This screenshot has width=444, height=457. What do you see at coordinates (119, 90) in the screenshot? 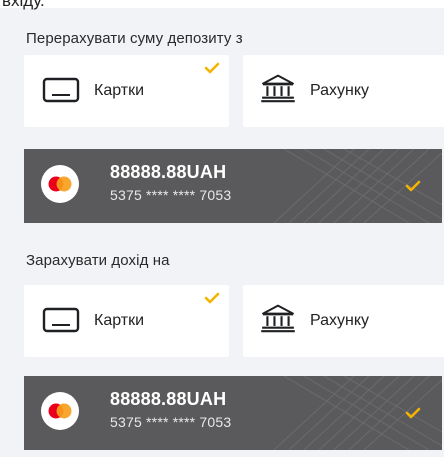
I see `source-option-card-label: Картки` at bounding box center [119, 90].